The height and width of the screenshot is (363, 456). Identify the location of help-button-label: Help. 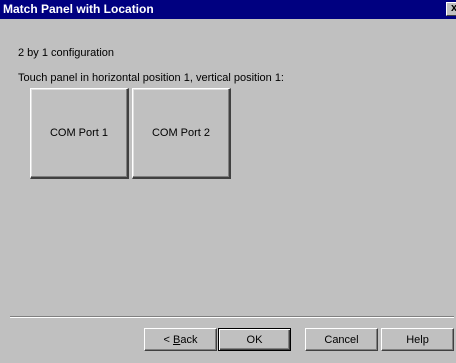
(417, 339).